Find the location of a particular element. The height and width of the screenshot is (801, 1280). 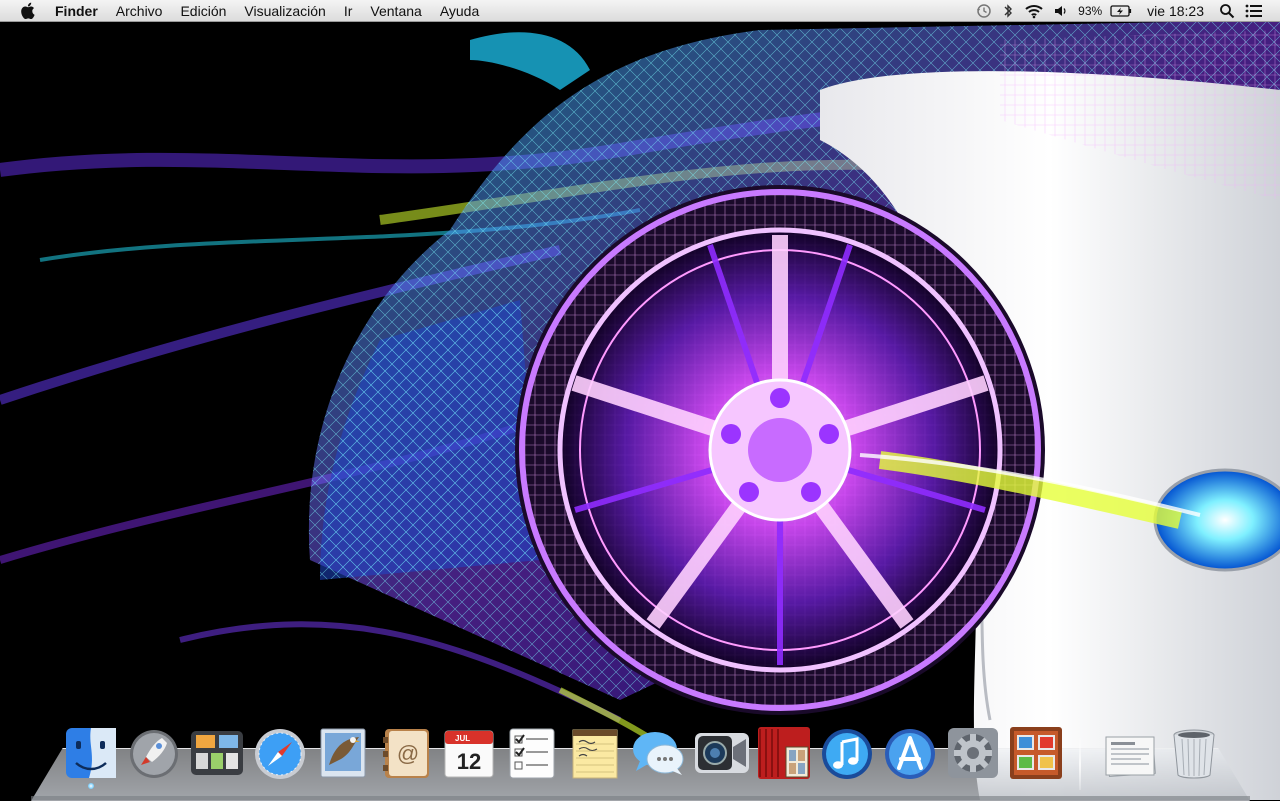

dock-documents is located at coordinates (1130, 754).